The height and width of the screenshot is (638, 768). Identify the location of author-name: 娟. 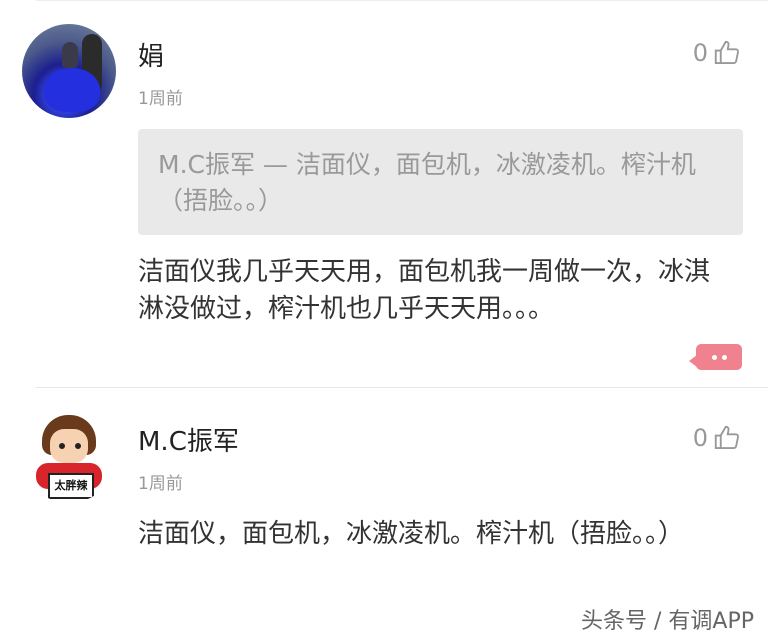
(151, 54).